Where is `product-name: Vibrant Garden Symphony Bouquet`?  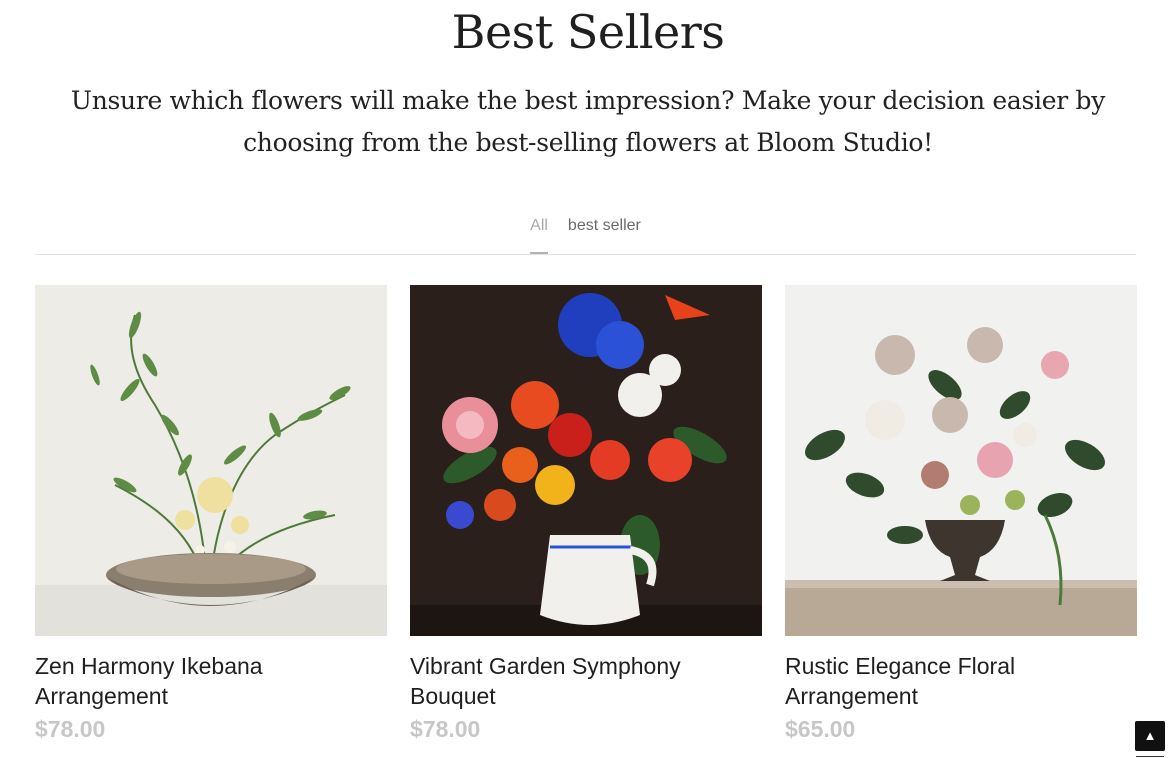 product-name: Vibrant Garden Symphony Bouquet is located at coordinates (586, 681).